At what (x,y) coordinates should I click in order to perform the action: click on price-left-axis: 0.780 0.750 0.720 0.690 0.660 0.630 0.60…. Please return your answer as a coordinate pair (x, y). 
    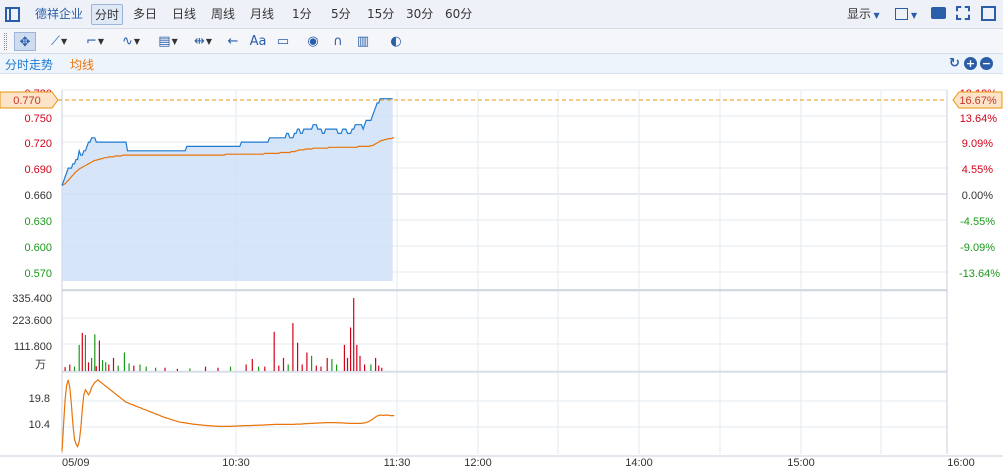
    Looking at the image, I should click on (38, 184).